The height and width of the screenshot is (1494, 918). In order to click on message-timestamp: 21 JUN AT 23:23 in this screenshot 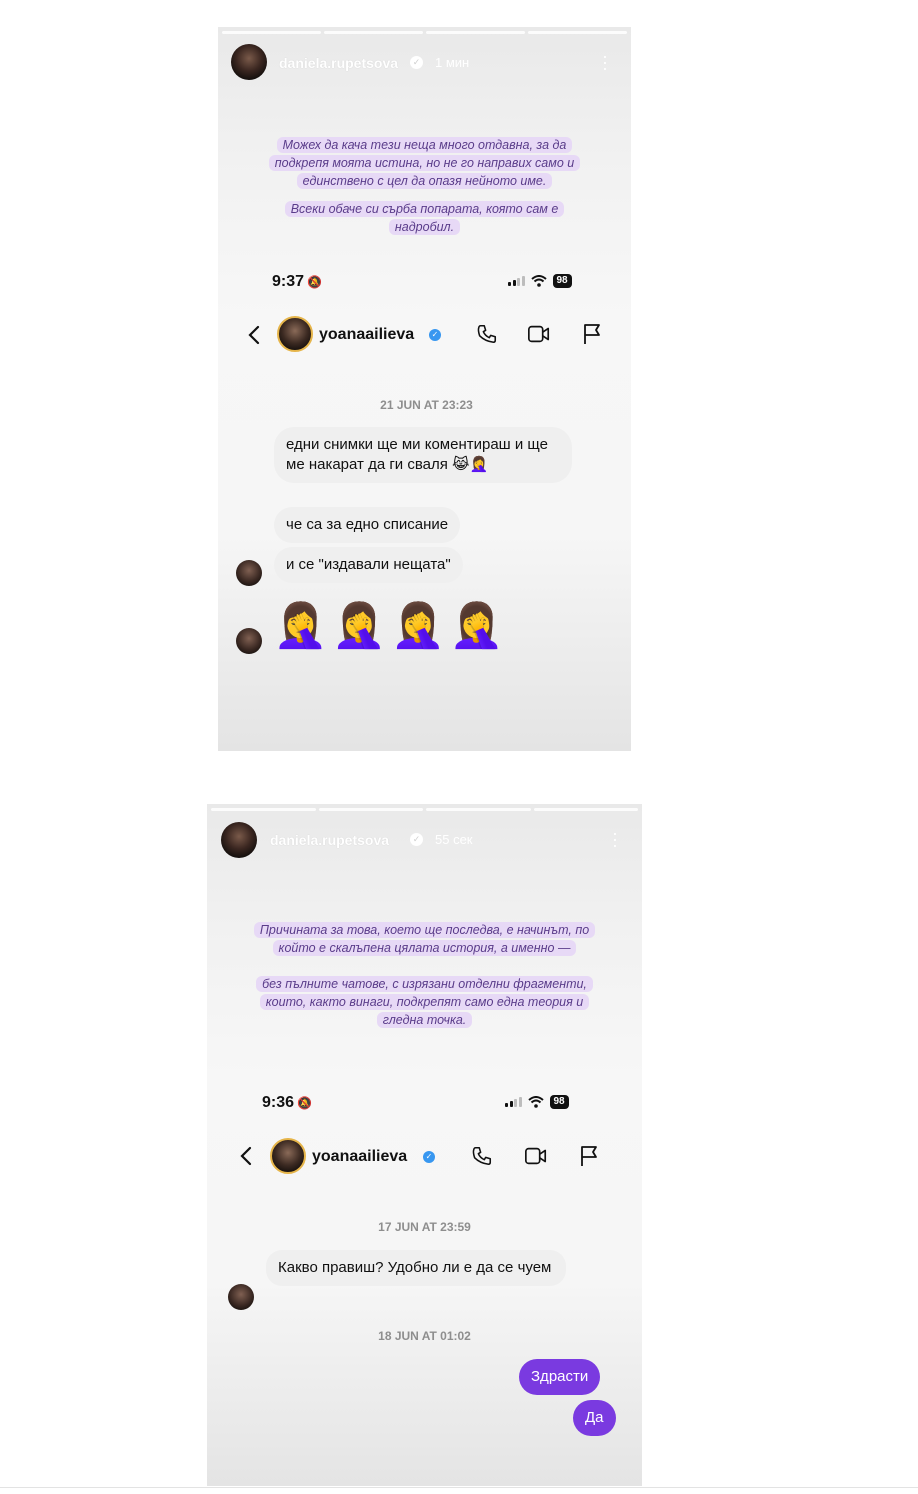, I will do `click(426, 405)`.